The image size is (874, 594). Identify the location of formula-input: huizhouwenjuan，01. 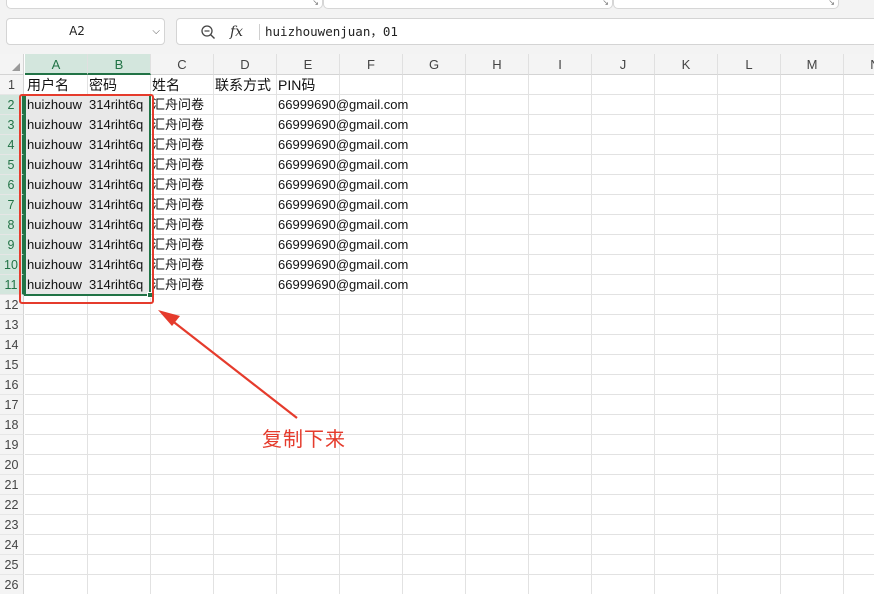
(331, 31).